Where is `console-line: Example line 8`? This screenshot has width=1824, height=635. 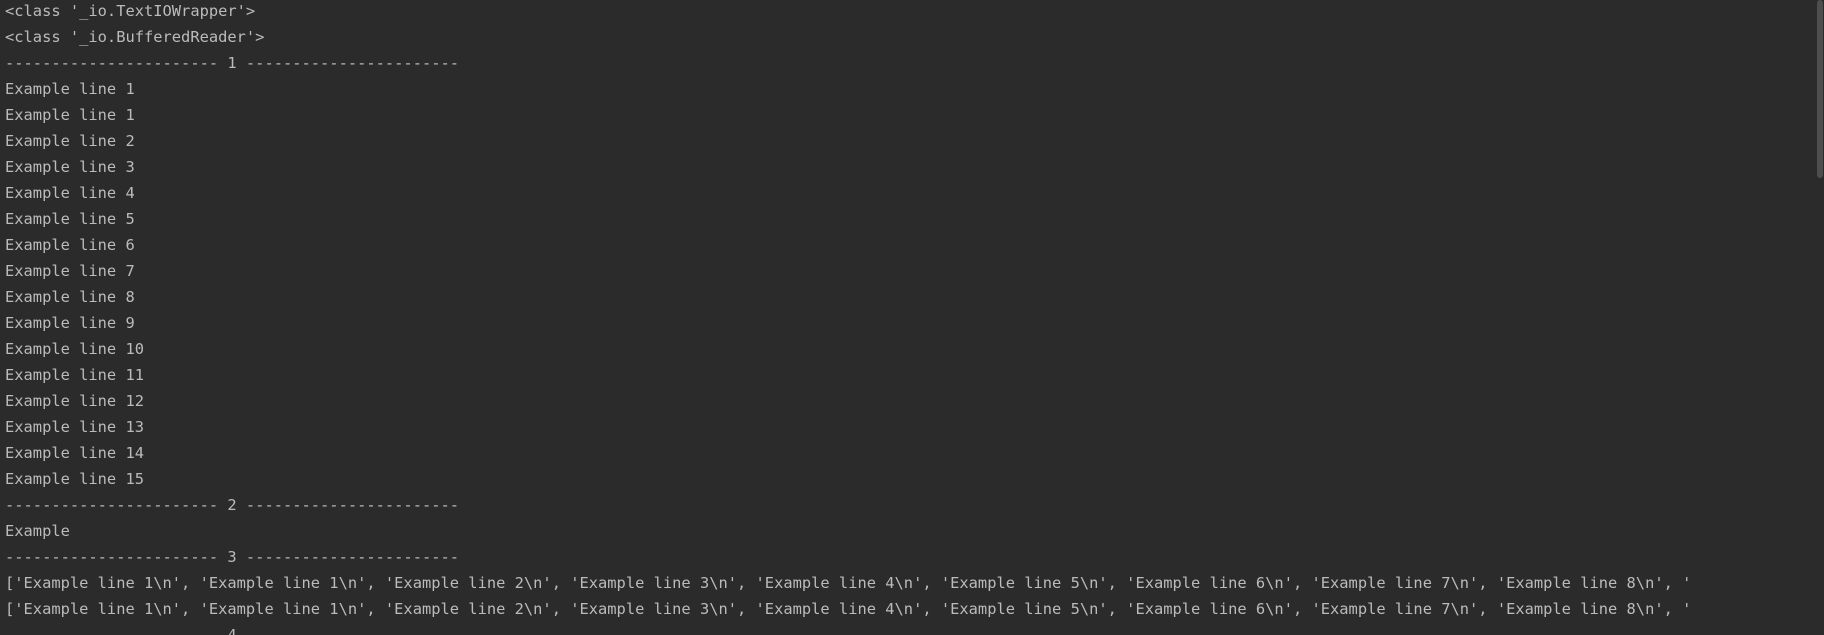 console-line: Example line 8 is located at coordinates (70, 297).